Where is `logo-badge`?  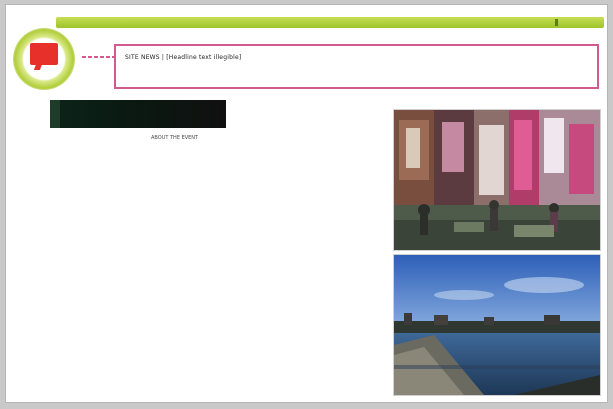 logo-badge is located at coordinates (44, 59).